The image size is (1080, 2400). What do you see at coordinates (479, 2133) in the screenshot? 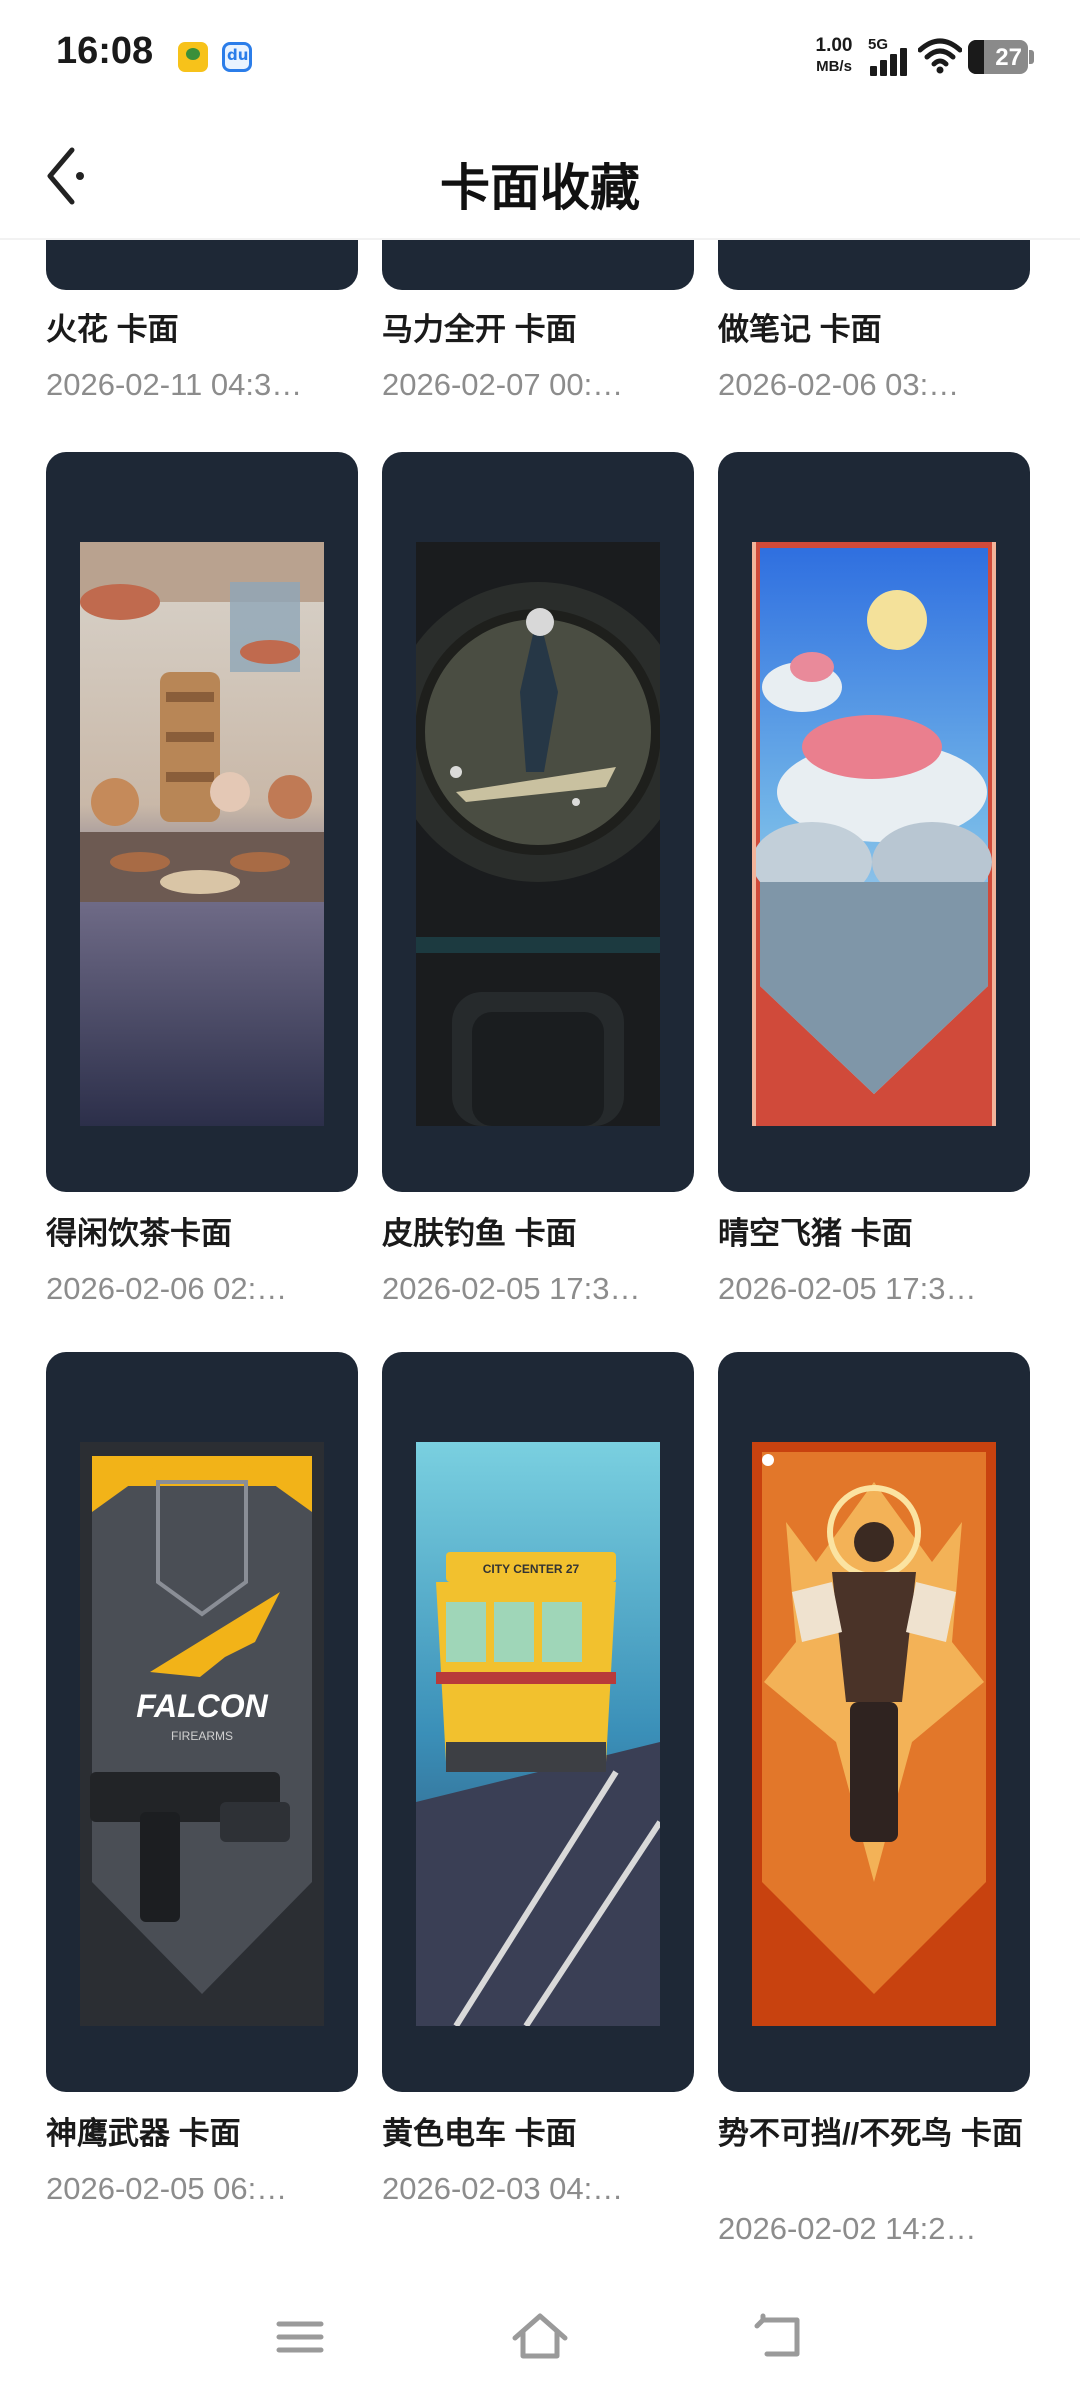
I see `card-name: 黄色电车 卡面` at bounding box center [479, 2133].